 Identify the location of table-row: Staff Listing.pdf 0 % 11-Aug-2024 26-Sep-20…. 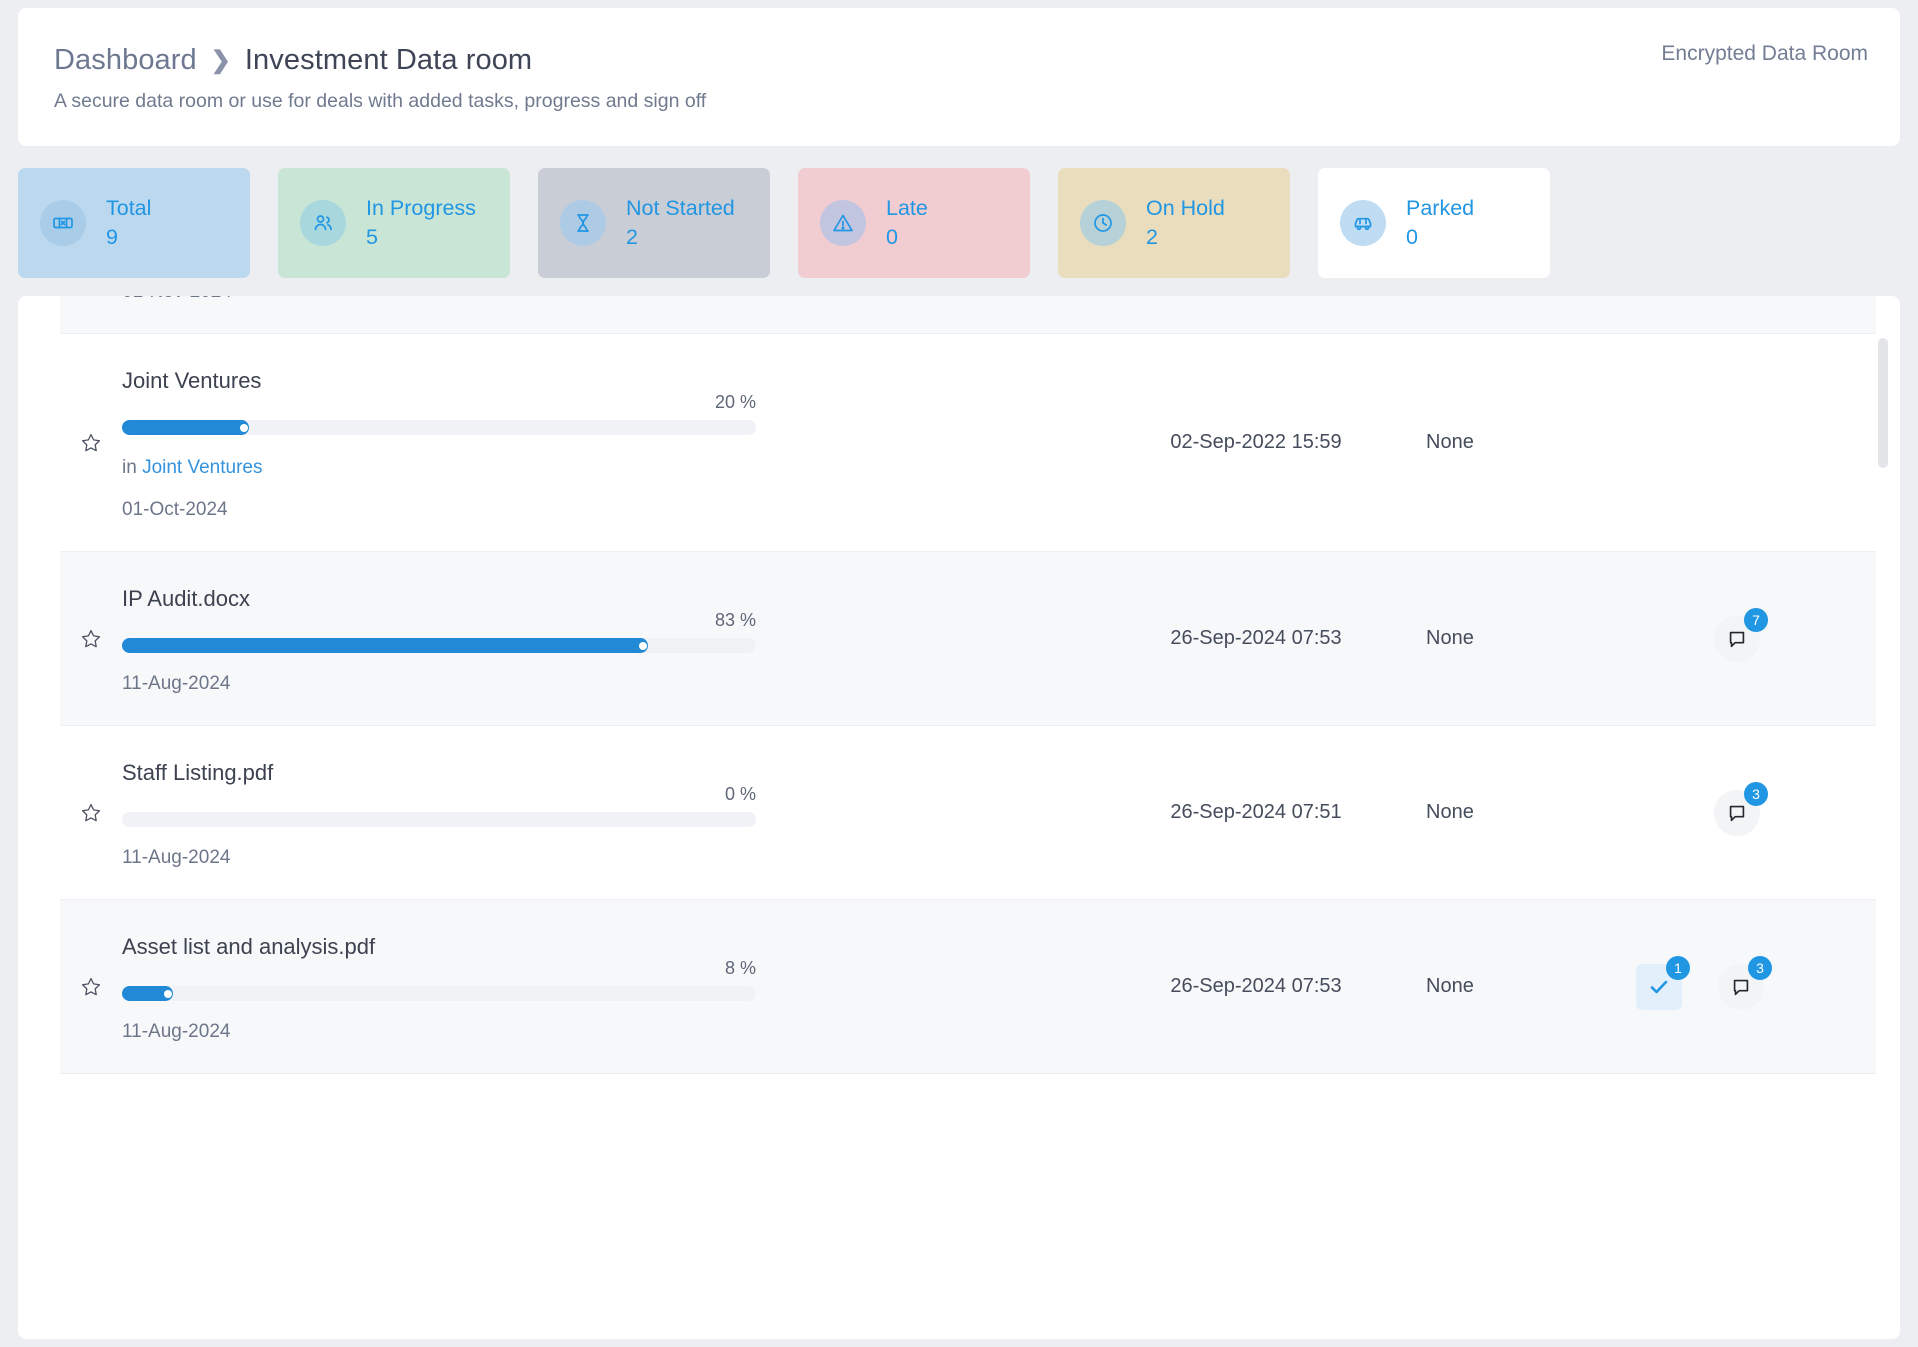
(968, 813).